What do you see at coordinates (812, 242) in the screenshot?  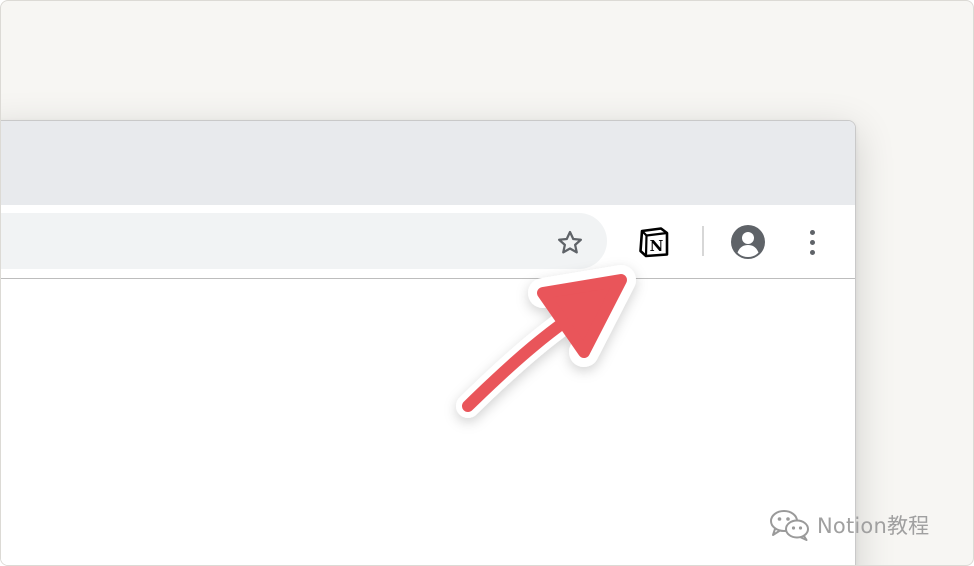 I see `more-vert-icon` at bounding box center [812, 242].